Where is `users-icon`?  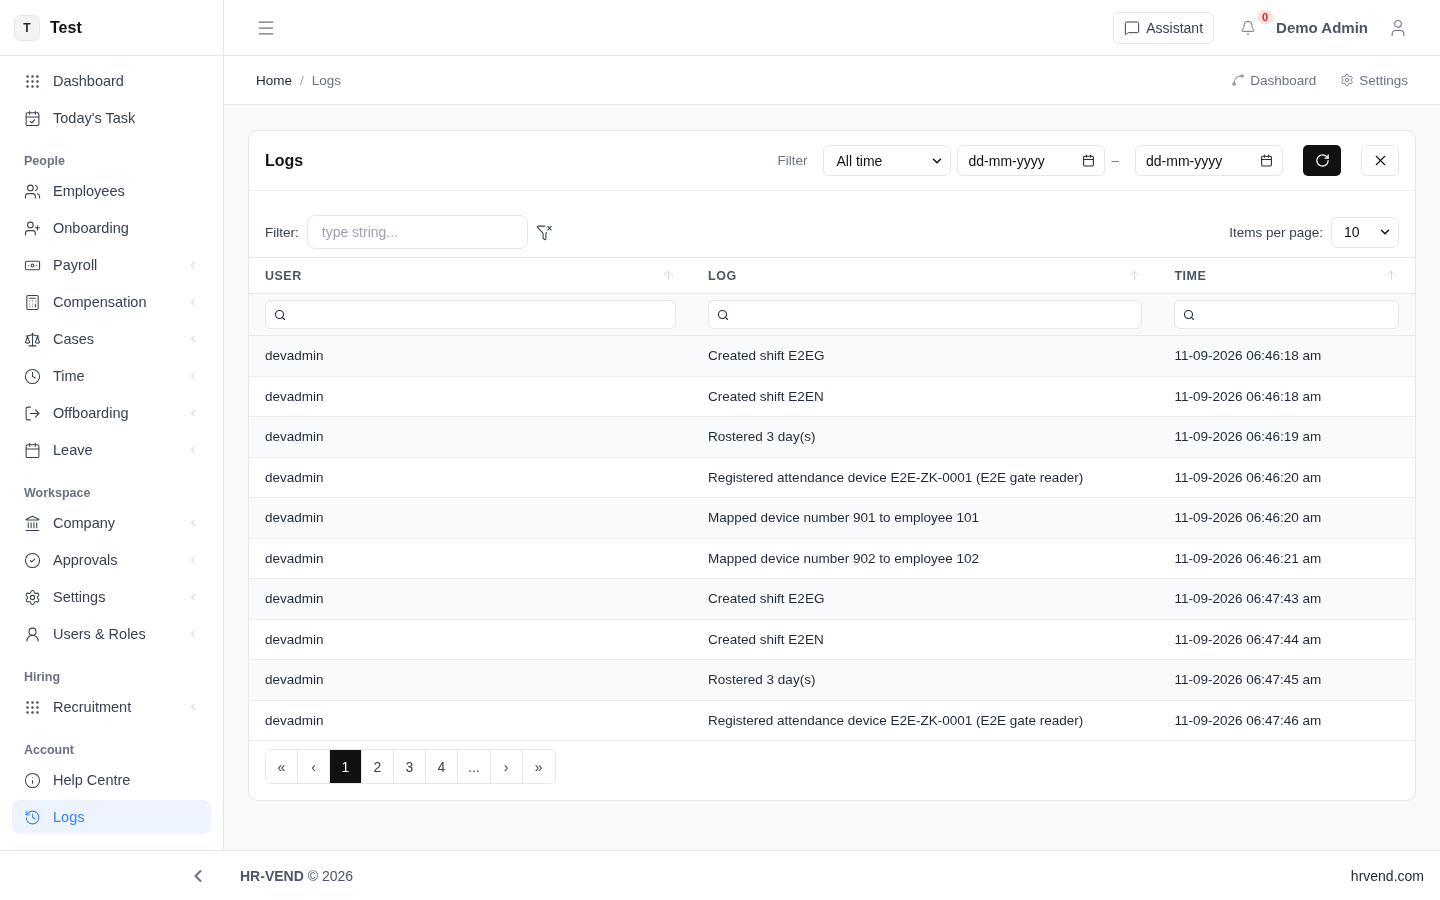
users-icon is located at coordinates (32, 191).